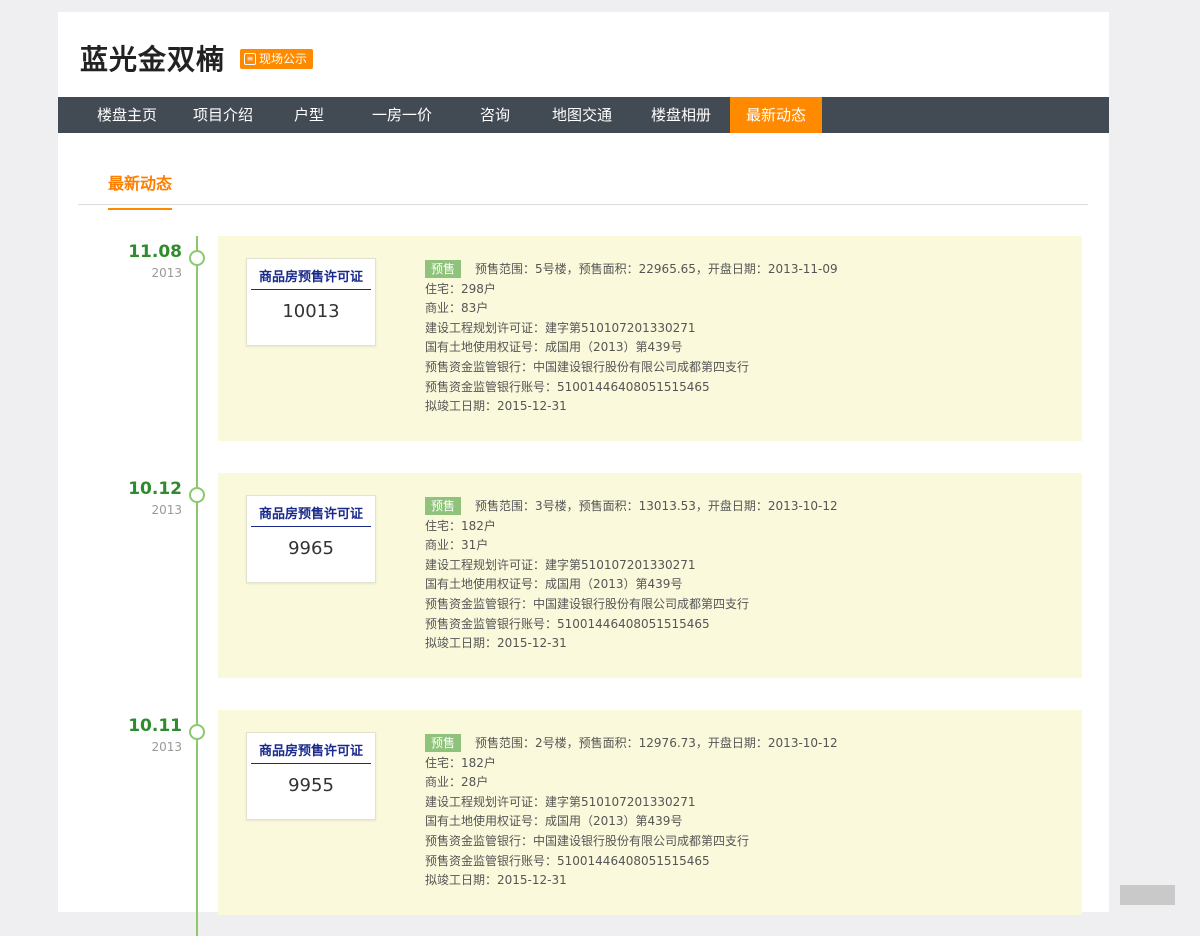 The width and height of the screenshot is (1200, 936). I want to click on nav-item-5: 地图交通, so click(582, 115).